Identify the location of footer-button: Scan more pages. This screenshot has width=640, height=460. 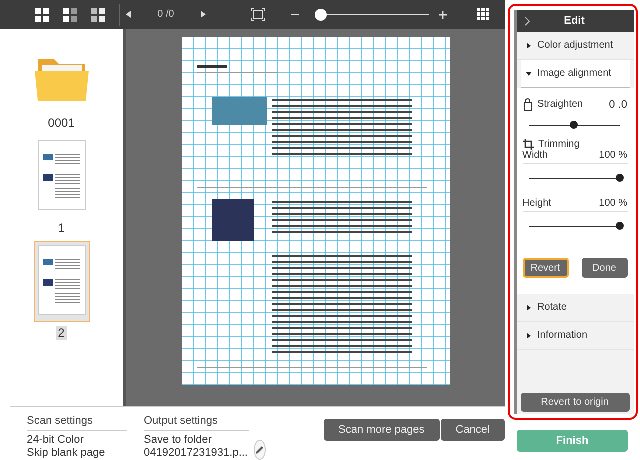
(382, 430).